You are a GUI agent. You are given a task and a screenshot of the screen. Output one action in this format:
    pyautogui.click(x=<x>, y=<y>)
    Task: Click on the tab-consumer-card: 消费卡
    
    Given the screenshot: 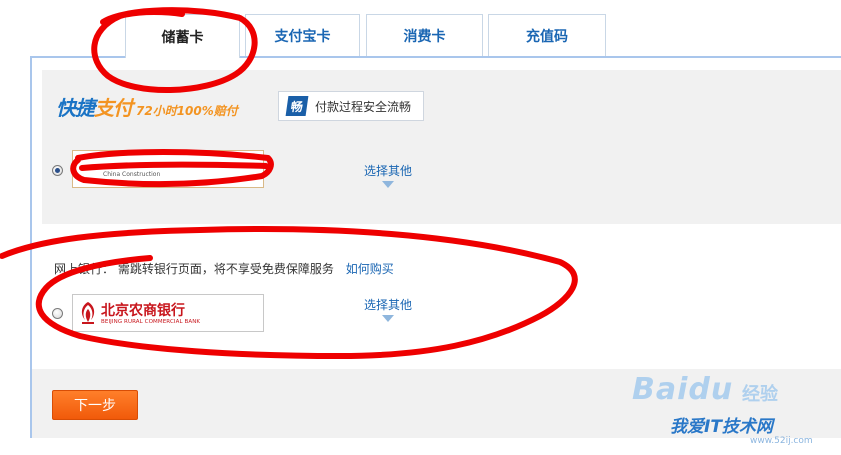 What is the action you would take?
    pyautogui.click(x=424, y=35)
    